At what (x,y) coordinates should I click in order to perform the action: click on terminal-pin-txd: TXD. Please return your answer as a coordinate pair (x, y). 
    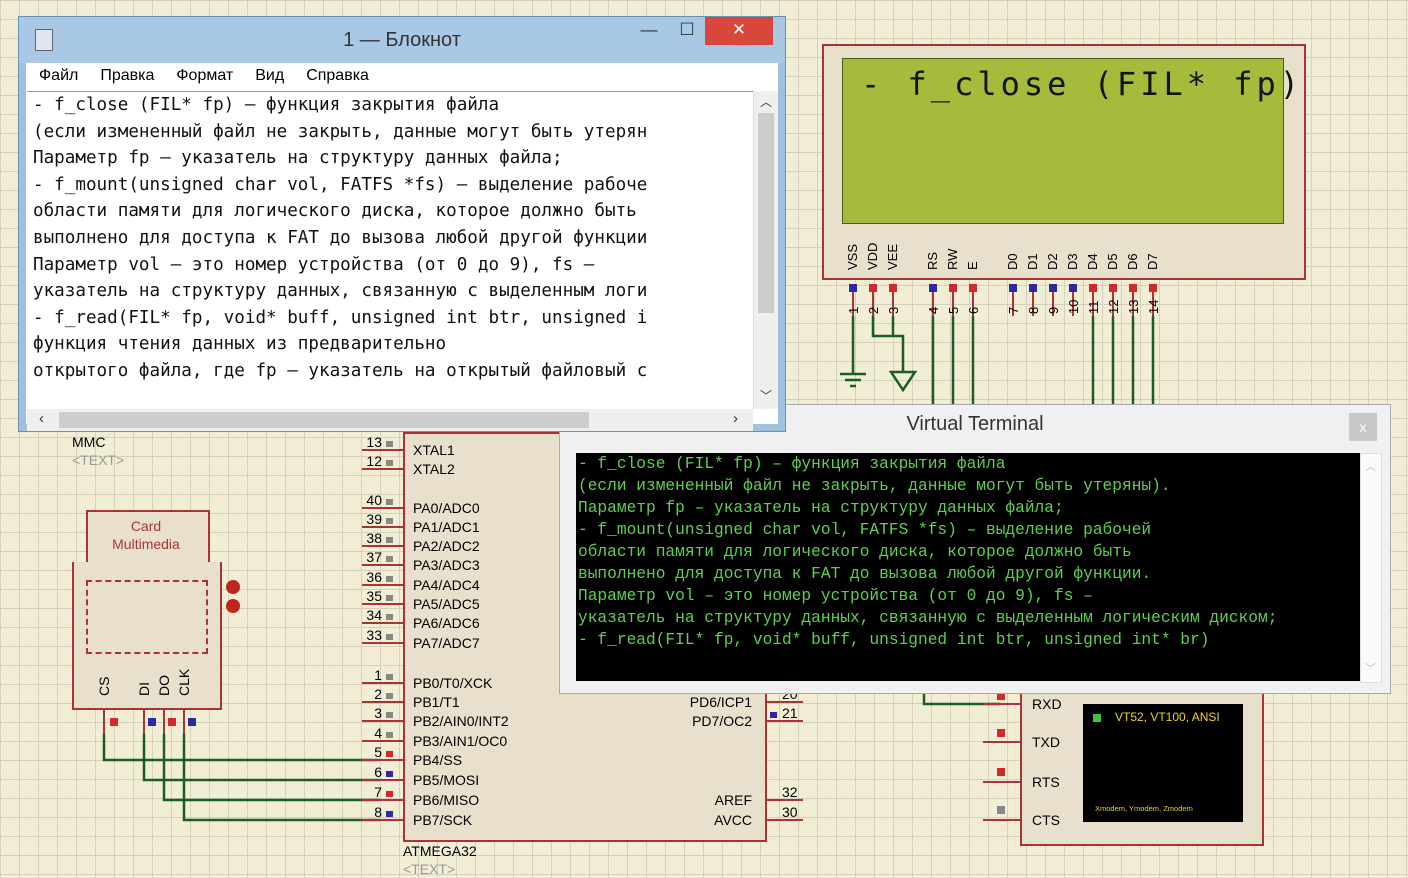
    Looking at the image, I should click on (1046, 742).